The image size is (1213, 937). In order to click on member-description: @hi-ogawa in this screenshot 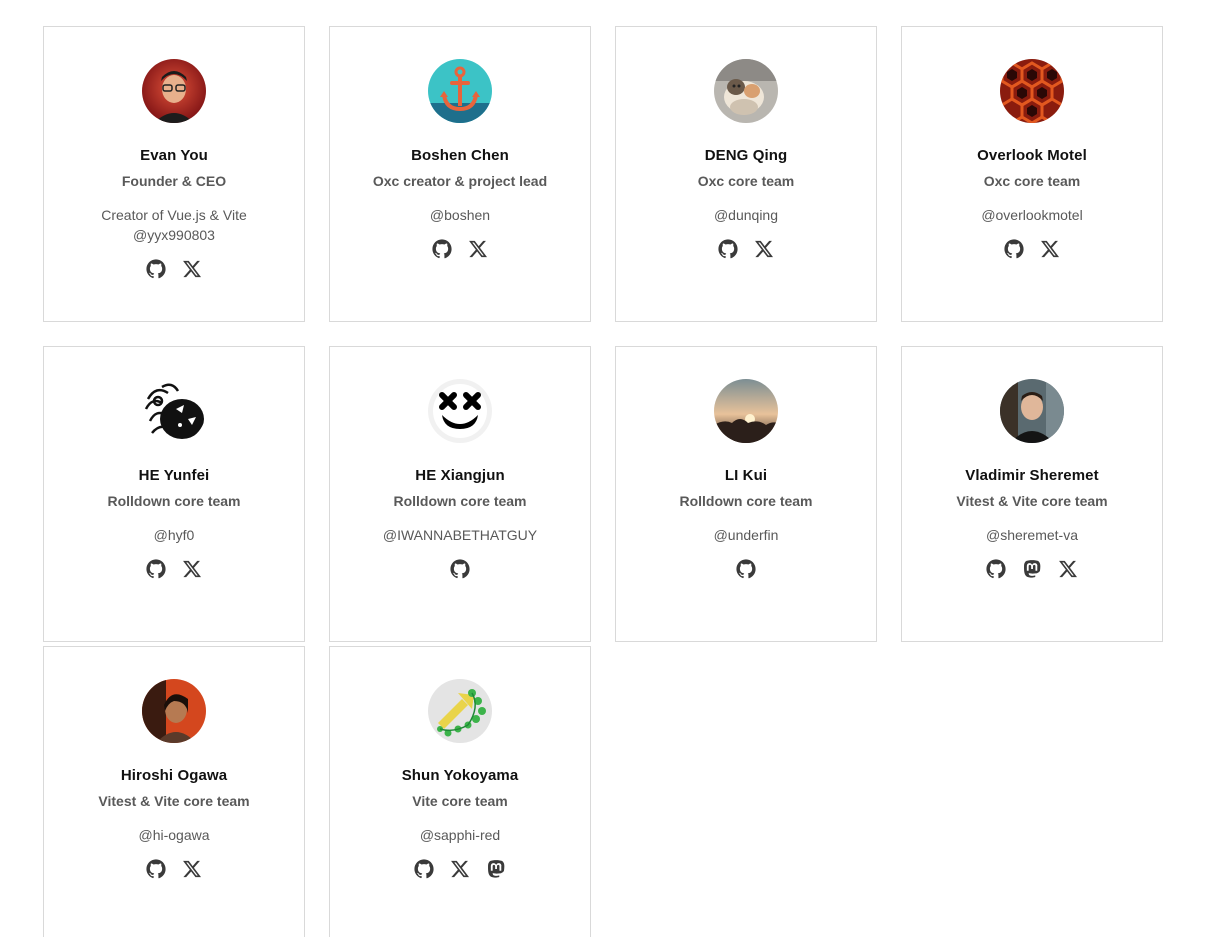, I will do `click(173, 835)`.